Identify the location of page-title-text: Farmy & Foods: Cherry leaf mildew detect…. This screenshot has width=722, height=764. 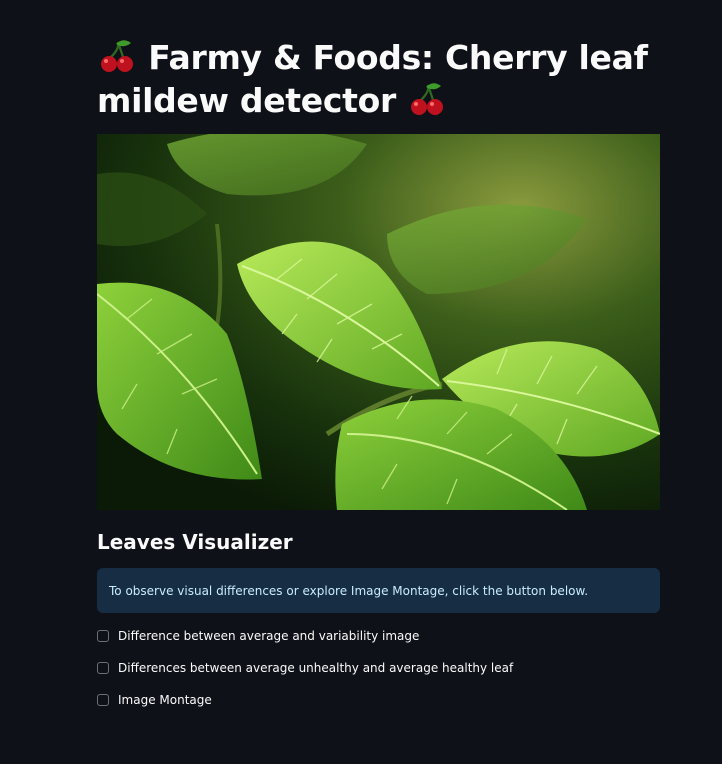
(372, 79).